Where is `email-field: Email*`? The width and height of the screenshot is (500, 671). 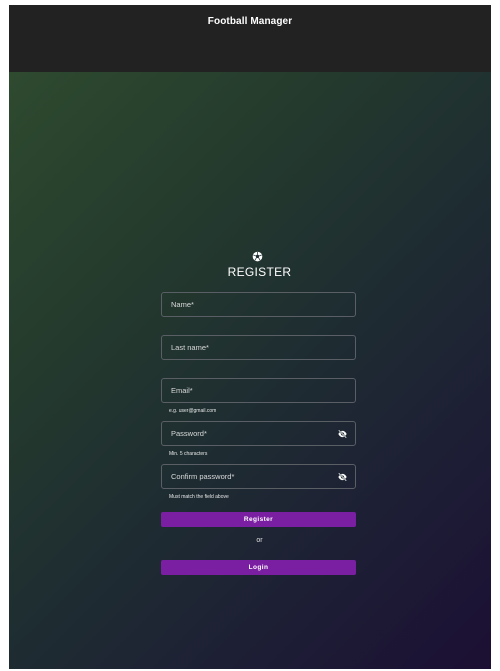
email-field: Email* is located at coordinates (258, 390).